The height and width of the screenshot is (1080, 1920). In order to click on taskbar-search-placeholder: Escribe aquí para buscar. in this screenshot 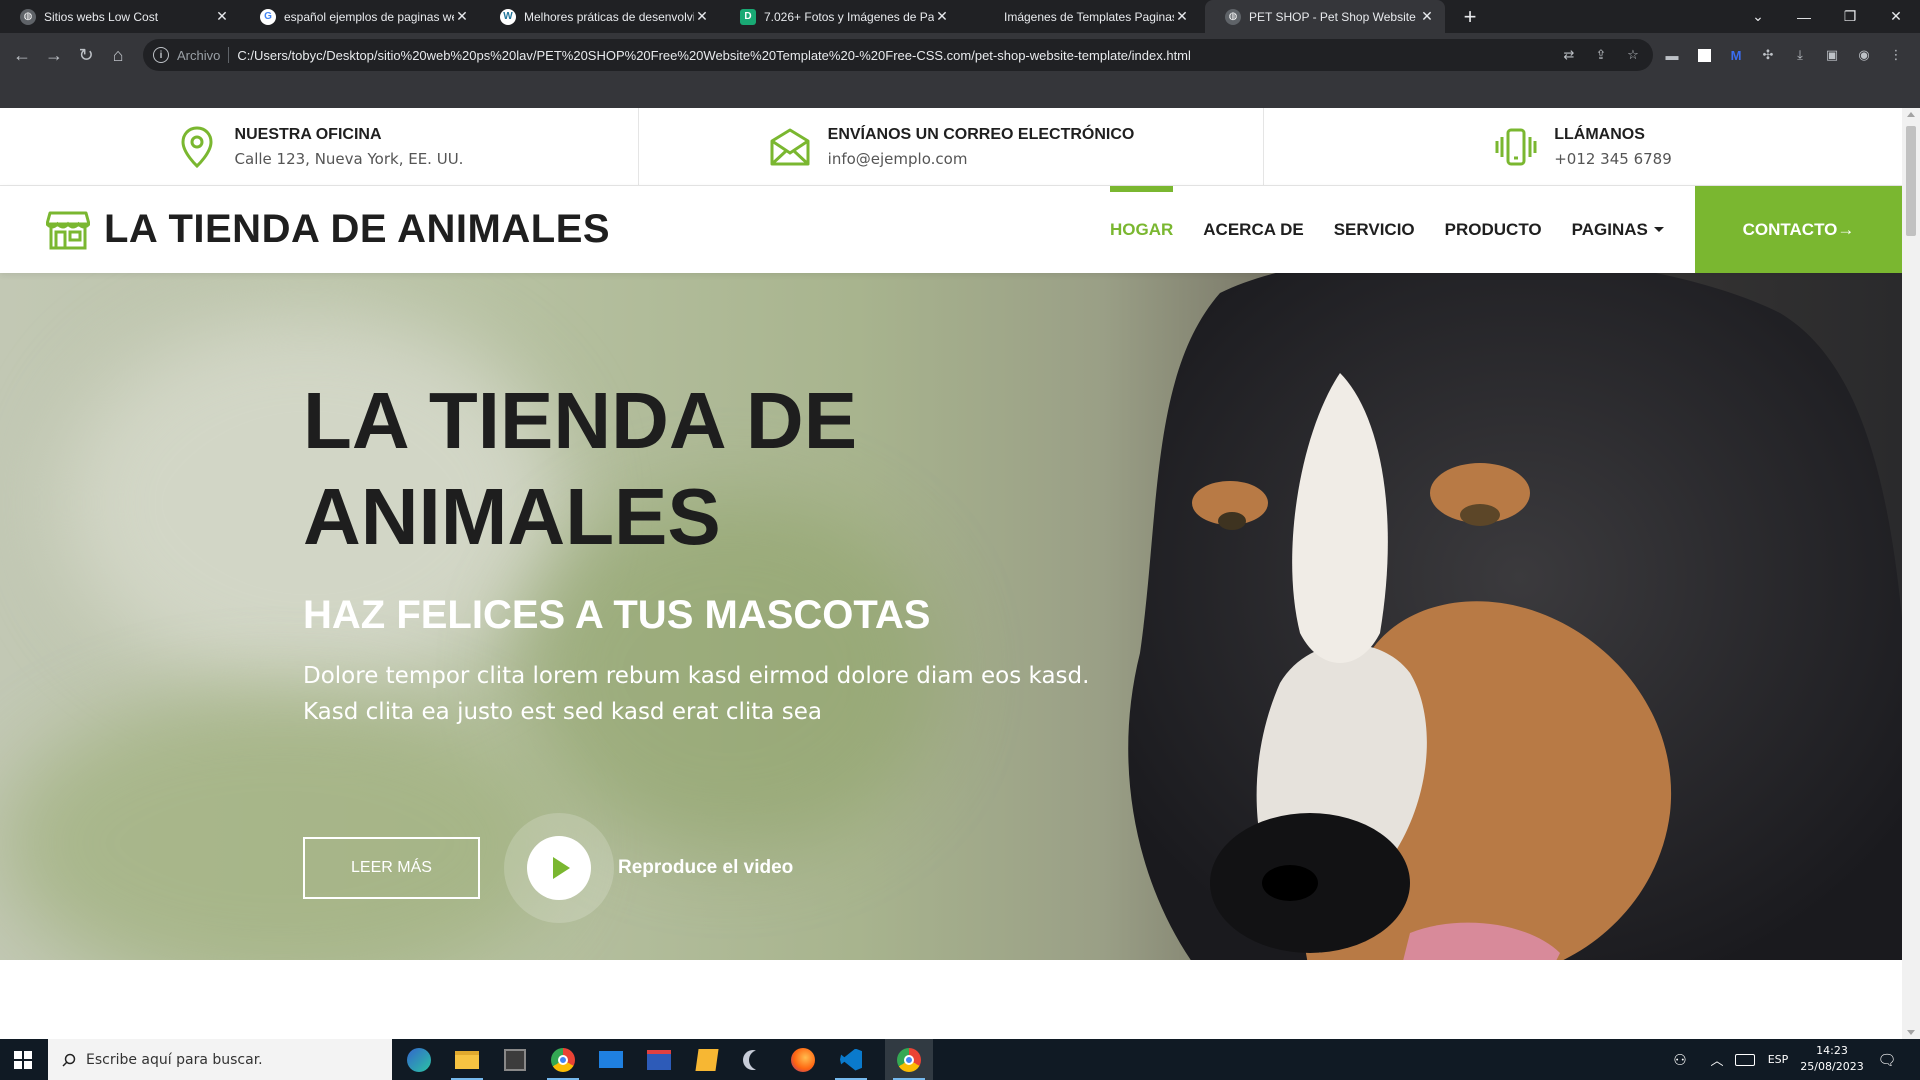, I will do `click(174, 1059)`.